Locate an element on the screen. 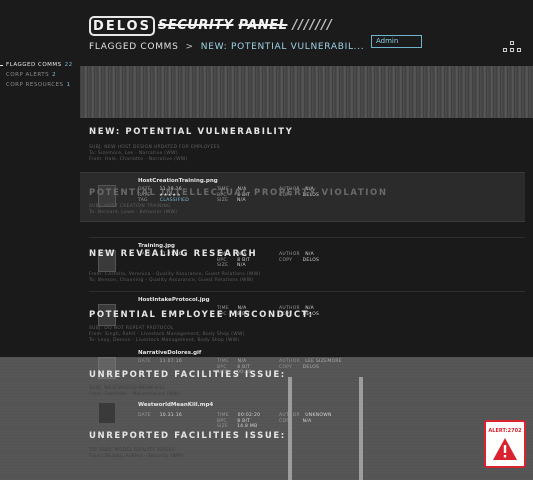 Image resolution: width=533 pixels, height=480 pixels. message-line: From: Stubbs, Ashley - Security (WW) is located at coordinates (137, 456).